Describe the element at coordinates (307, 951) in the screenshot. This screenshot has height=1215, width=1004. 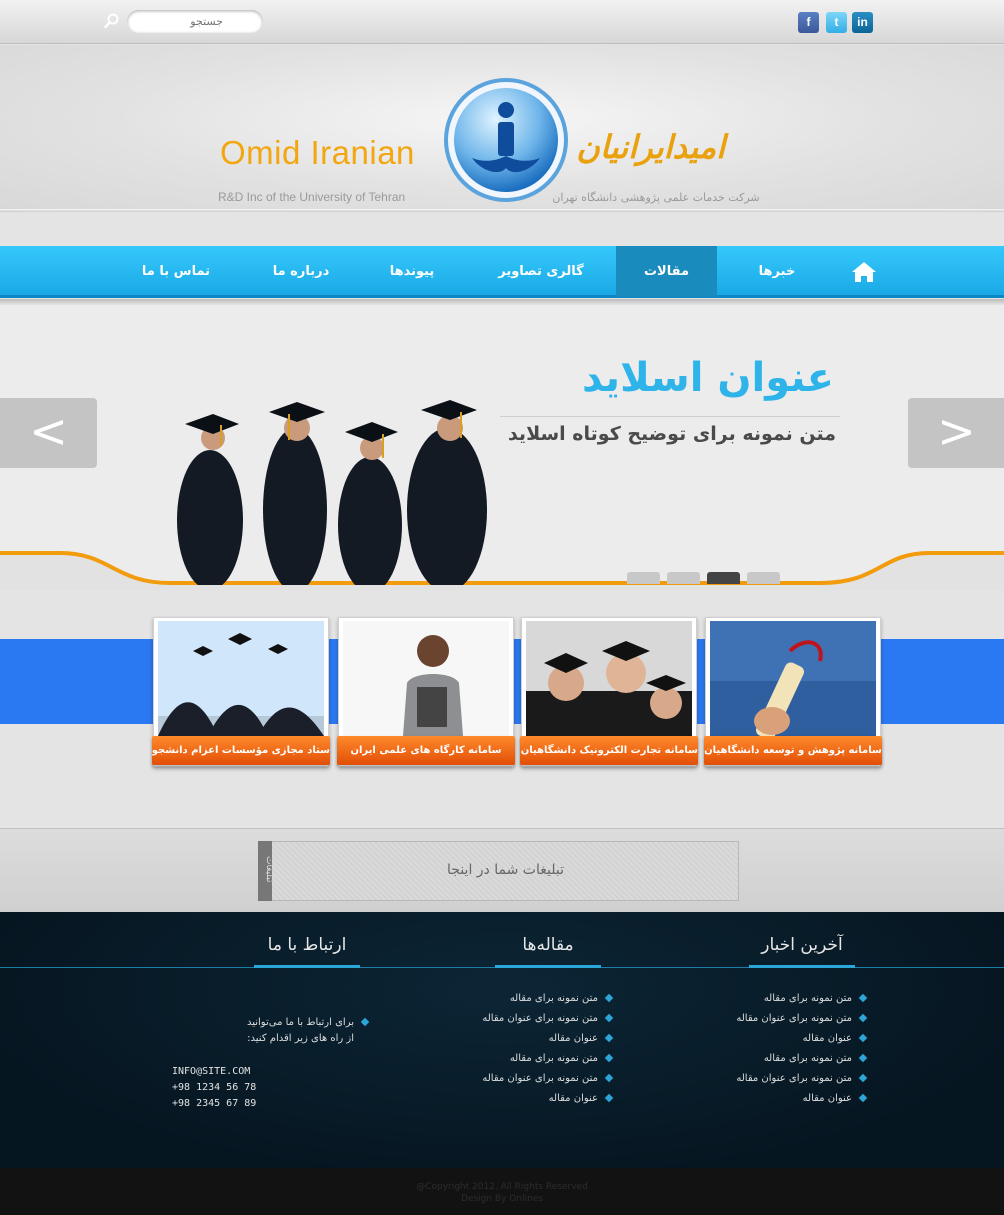
I see `footer-title-contact: ارتباط با ما` at that location.